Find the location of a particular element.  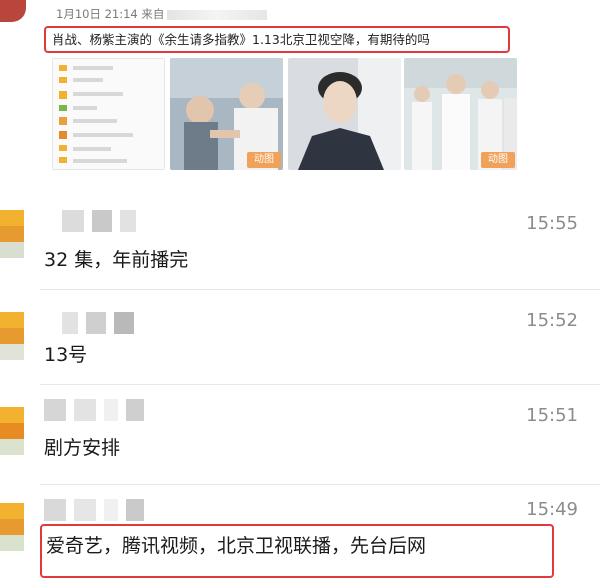

blurred-source is located at coordinates (217, 14).